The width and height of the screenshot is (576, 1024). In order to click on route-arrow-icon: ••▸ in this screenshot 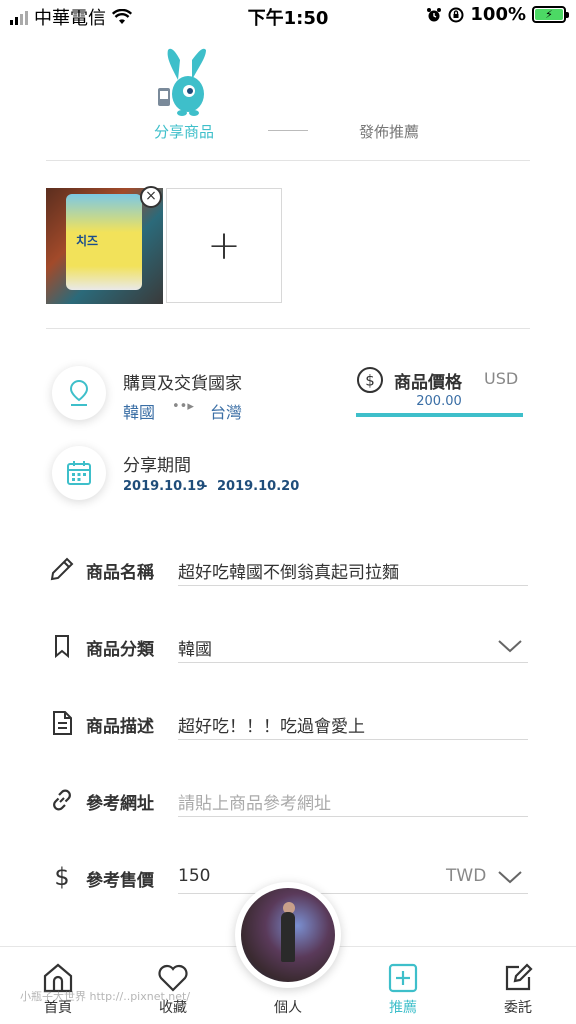, I will do `click(183, 406)`.